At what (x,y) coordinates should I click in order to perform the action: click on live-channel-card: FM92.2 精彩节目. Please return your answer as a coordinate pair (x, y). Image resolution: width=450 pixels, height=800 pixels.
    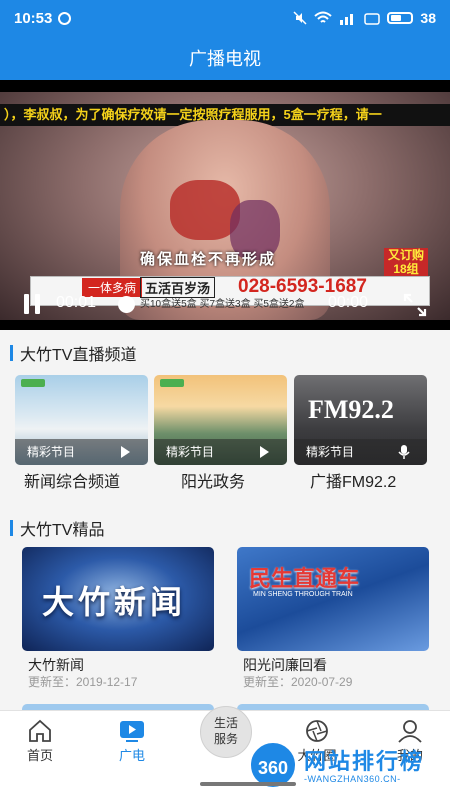
    Looking at the image, I should click on (360, 420).